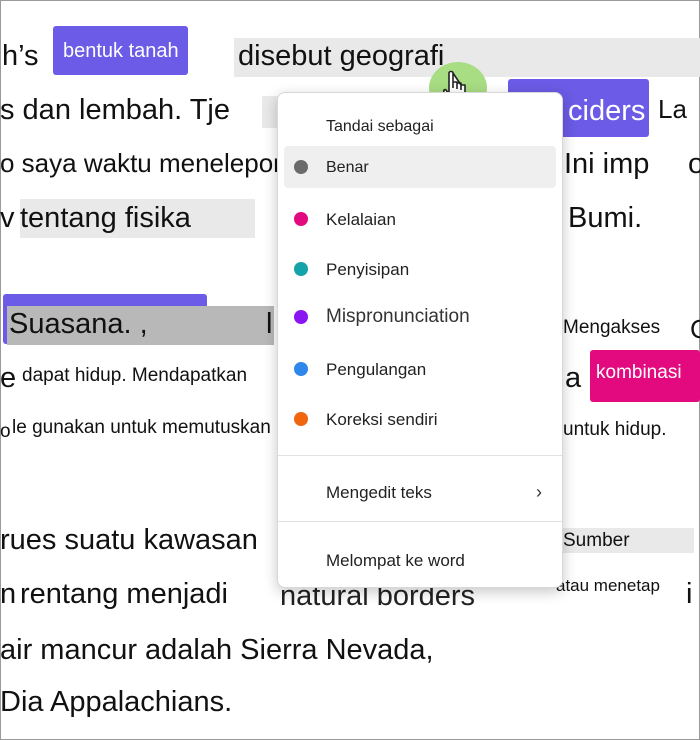 This screenshot has width=700, height=740. I want to click on menu-item-koreksi-sendiri: Koreksi sendiri, so click(420, 419).